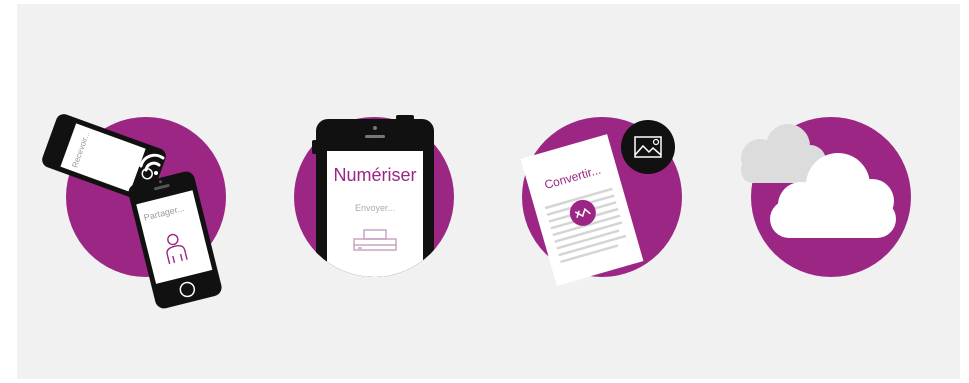 Image resolution: width=969 pixels, height=383 pixels. Describe the element at coordinates (405, 117) in the screenshot. I see `side-button-top` at that location.